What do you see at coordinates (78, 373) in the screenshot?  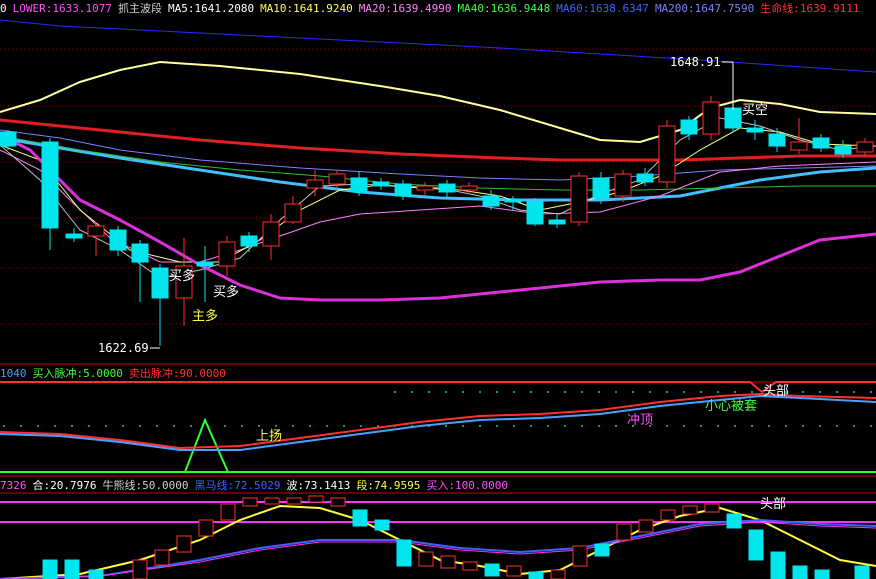 I see `header-value: 买入脉冲:5.0000` at bounding box center [78, 373].